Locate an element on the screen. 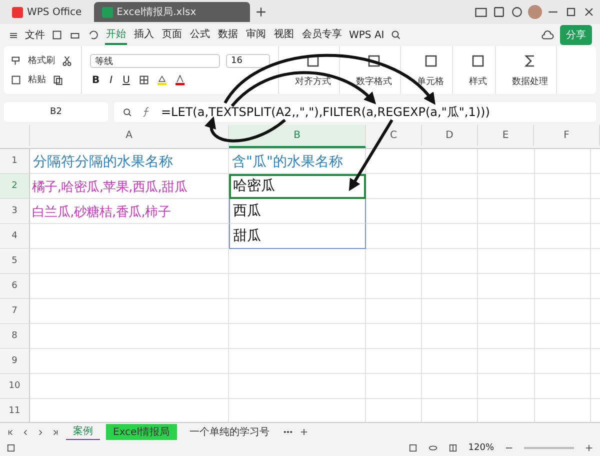  font-field: 等线 is located at coordinates (155, 61).